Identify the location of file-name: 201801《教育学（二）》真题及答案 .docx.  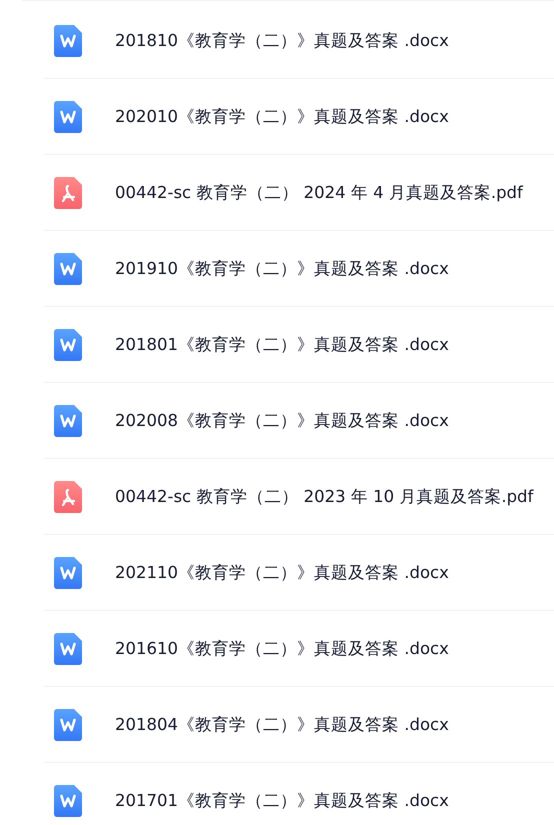
(282, 345).